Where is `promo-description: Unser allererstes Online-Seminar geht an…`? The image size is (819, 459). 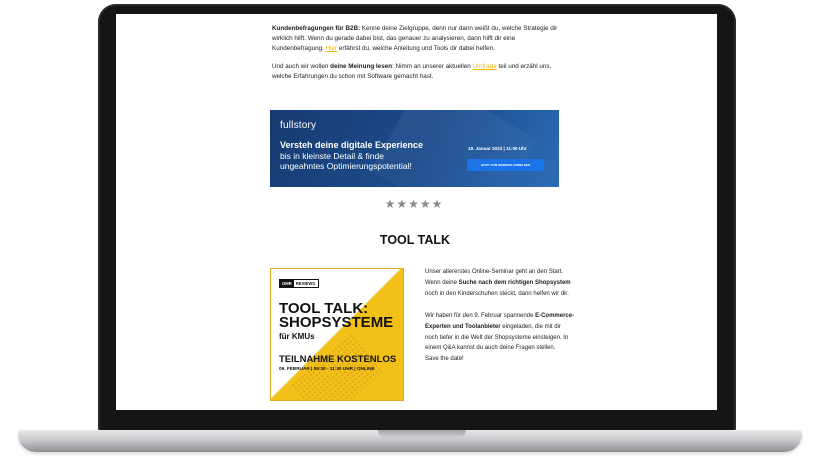 promo-description: Unser allererstes Online-Seminar geht an… is located at coordinates (500, 316).